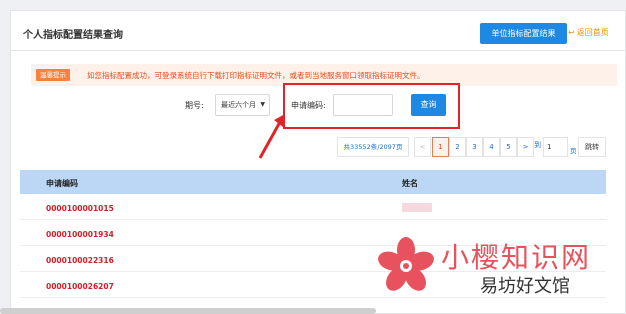 The width and height of the screenshot is (626, 314). What do you see at coordinates (80, 260) in the screenshot?
I see `application-code: 0000100022316` at bounding box center [80, 260].